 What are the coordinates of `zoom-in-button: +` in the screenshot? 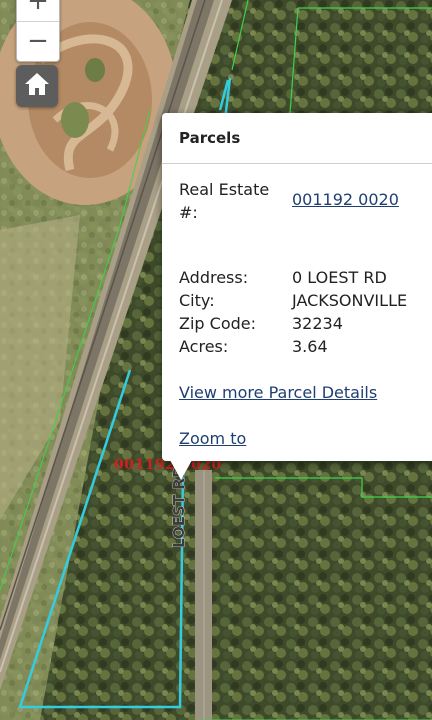 It's located at (38, 11).